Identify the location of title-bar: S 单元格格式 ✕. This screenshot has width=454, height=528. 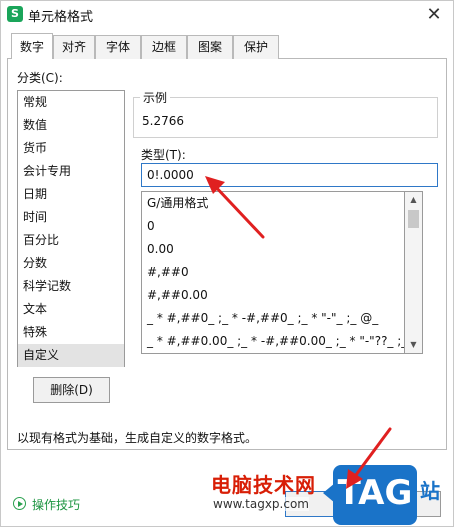
(227, 15).